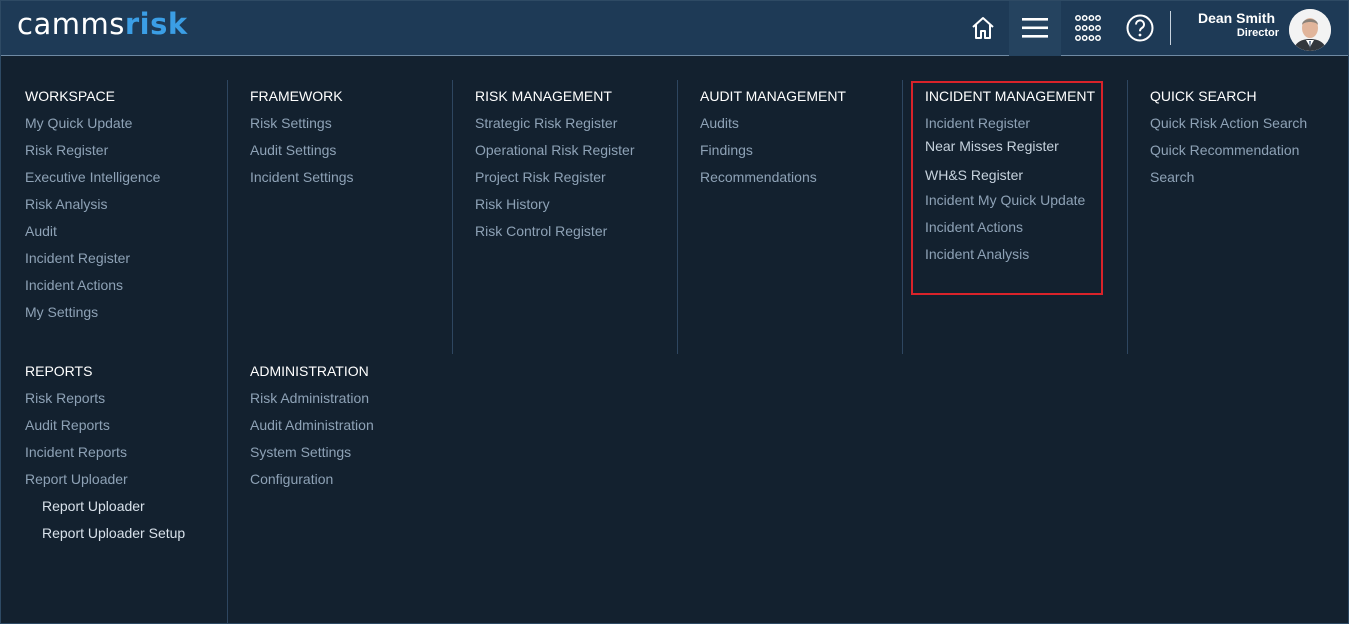 The height and width of the screenshot is (625, 1351). I want to click on menu-item-recommendations: Recommendations, so click(758, 177).